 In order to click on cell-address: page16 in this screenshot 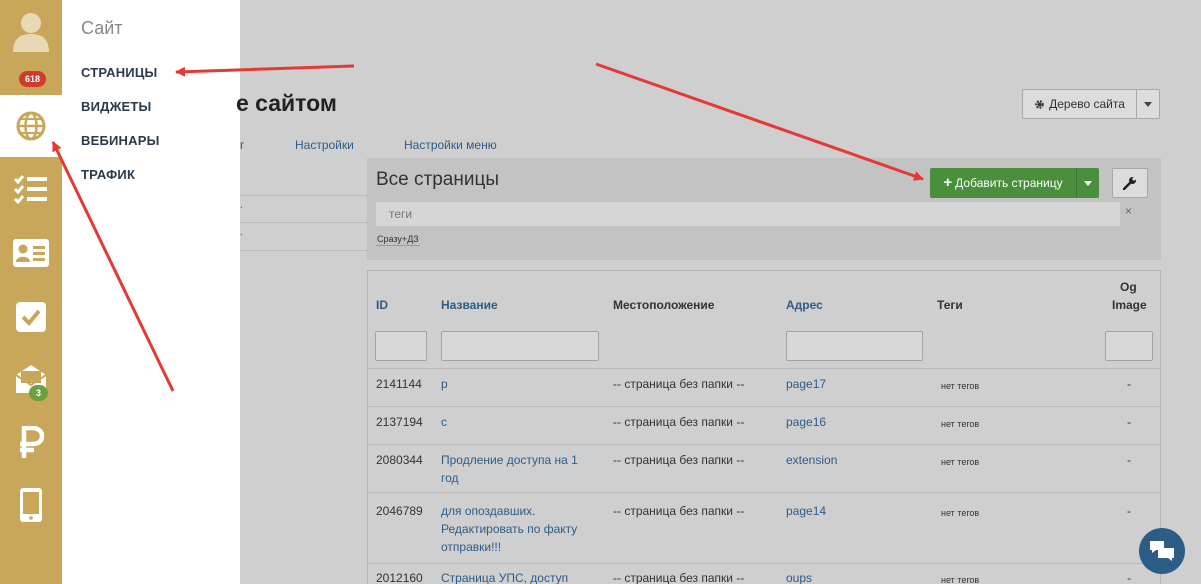, I will do `click(806, 422)`.